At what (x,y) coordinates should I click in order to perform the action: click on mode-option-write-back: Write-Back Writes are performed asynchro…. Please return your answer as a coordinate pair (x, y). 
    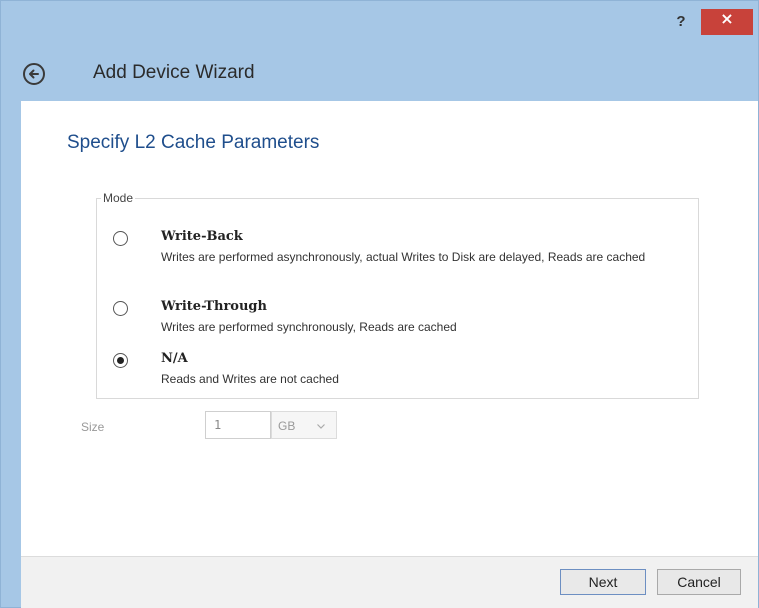
    Looking at the image, I should click on (398, 255).